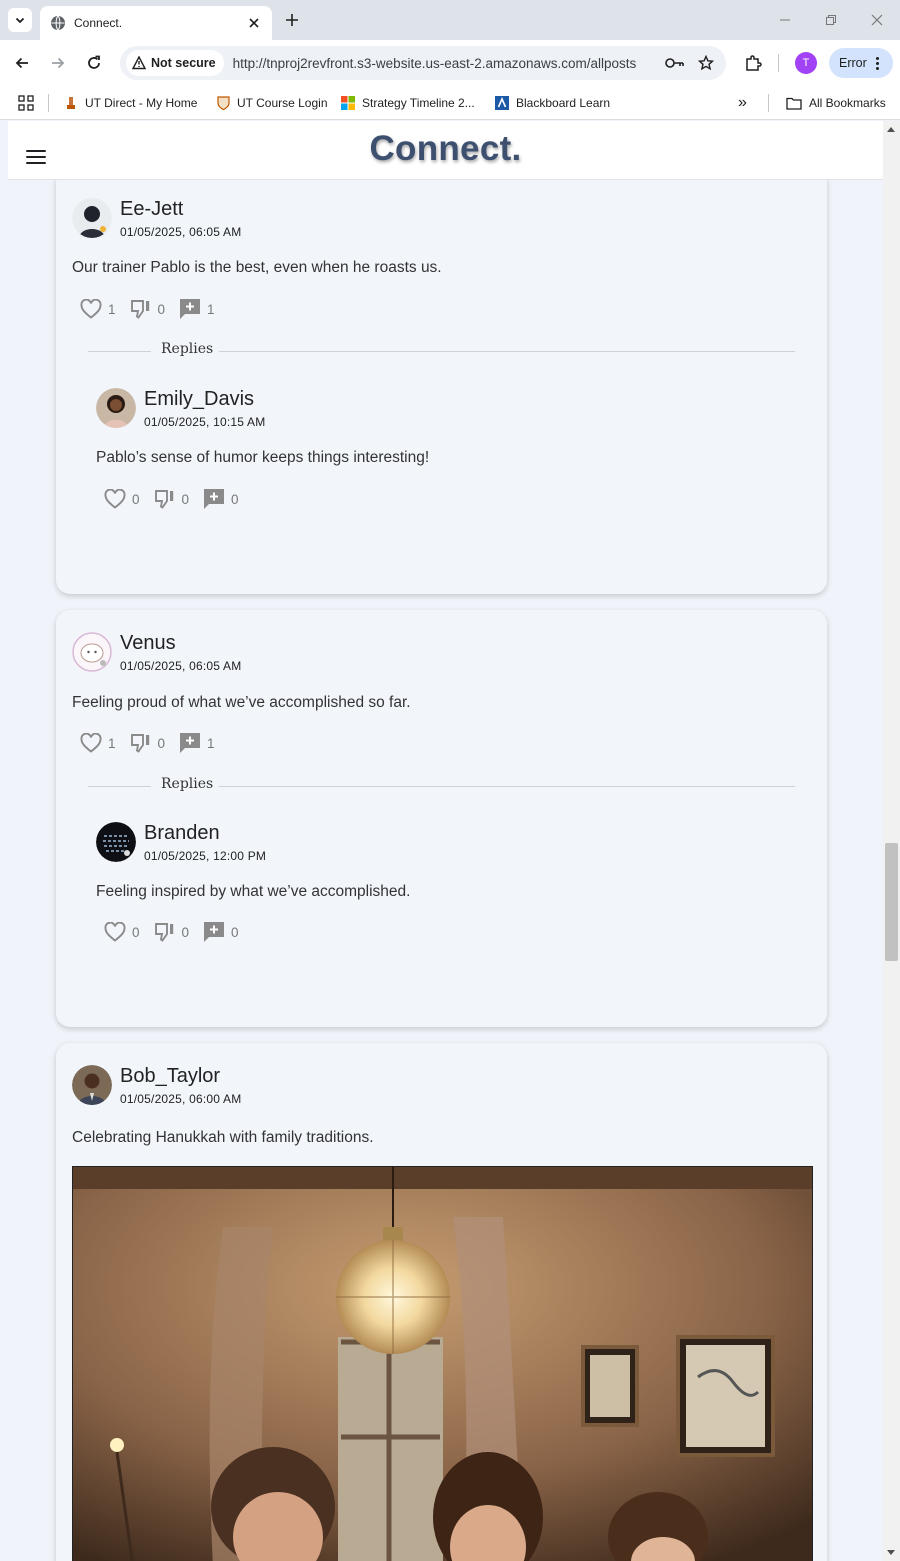 This screenshot has height=1561, width=900. I want to click on key-icon, so click(674, 63).